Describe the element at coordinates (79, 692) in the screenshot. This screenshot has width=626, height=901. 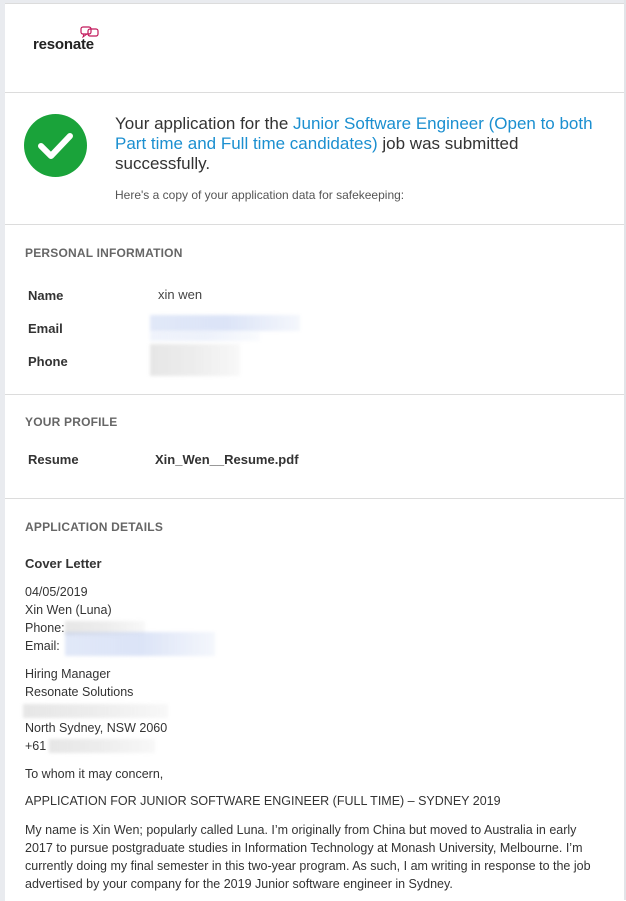
I see `letter-company: Resonate Solutions` at that location.